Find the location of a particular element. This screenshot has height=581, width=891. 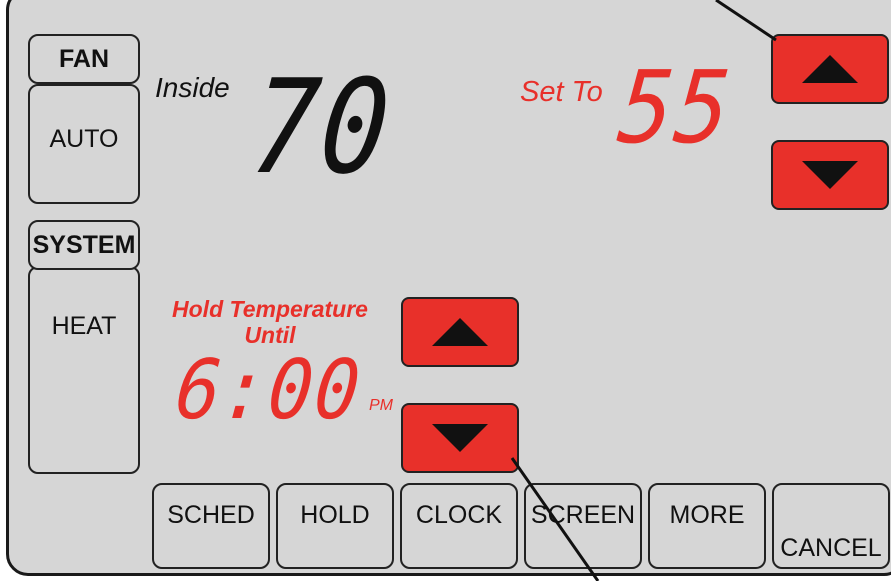

sched-label: SCHED is located at coordinates (211, 515).